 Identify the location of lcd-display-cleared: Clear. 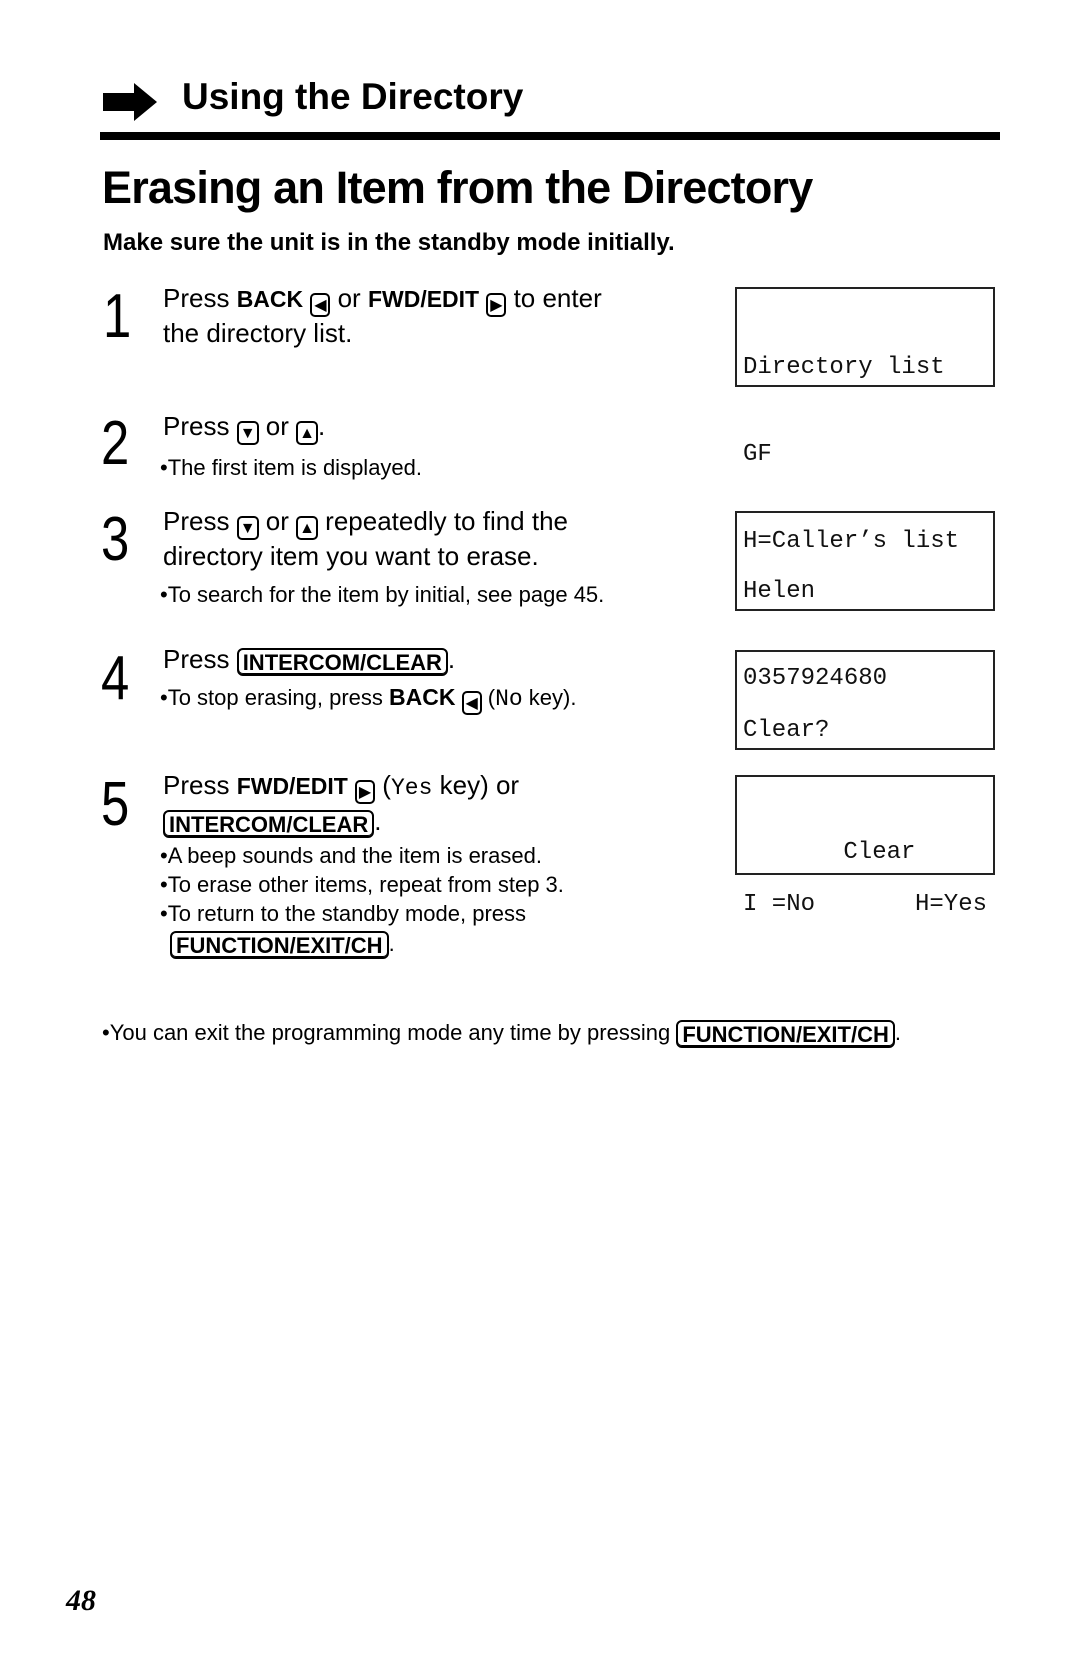
(865, 825).